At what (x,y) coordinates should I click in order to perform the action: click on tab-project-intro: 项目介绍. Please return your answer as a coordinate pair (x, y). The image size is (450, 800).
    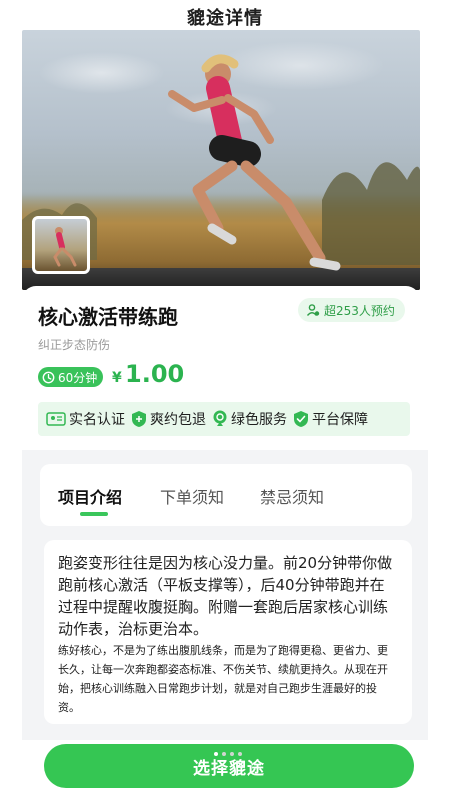
    Looking at the image, I should click on (90, 496).